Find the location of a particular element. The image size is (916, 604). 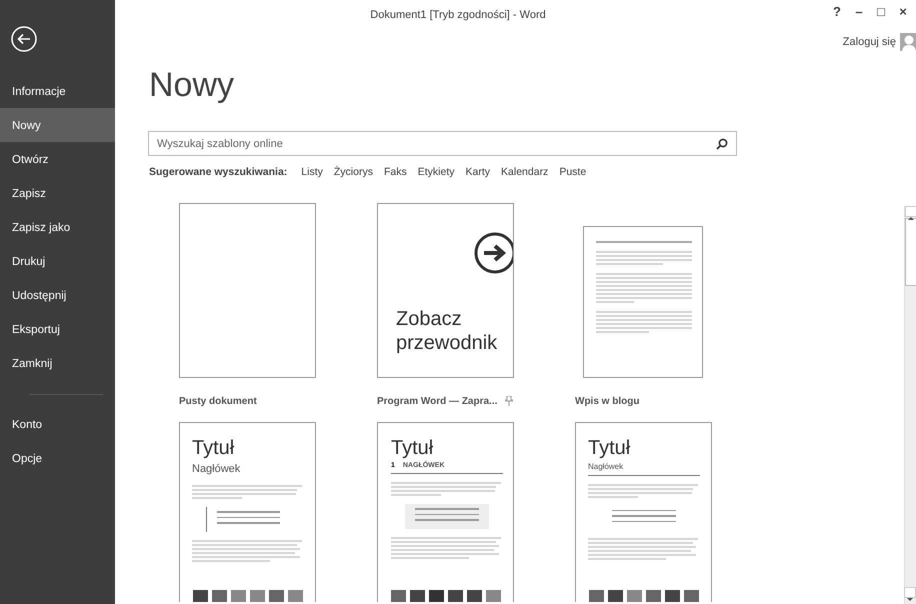

avatar-icon is located at coordinates (908, 42).